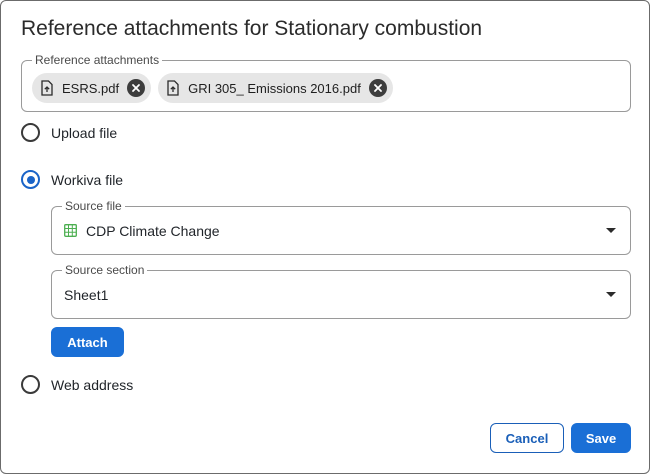 The width and height of the screenshot is (650, 474). I want to click on workiva-file-option: Workiva file, so click(72, 179).